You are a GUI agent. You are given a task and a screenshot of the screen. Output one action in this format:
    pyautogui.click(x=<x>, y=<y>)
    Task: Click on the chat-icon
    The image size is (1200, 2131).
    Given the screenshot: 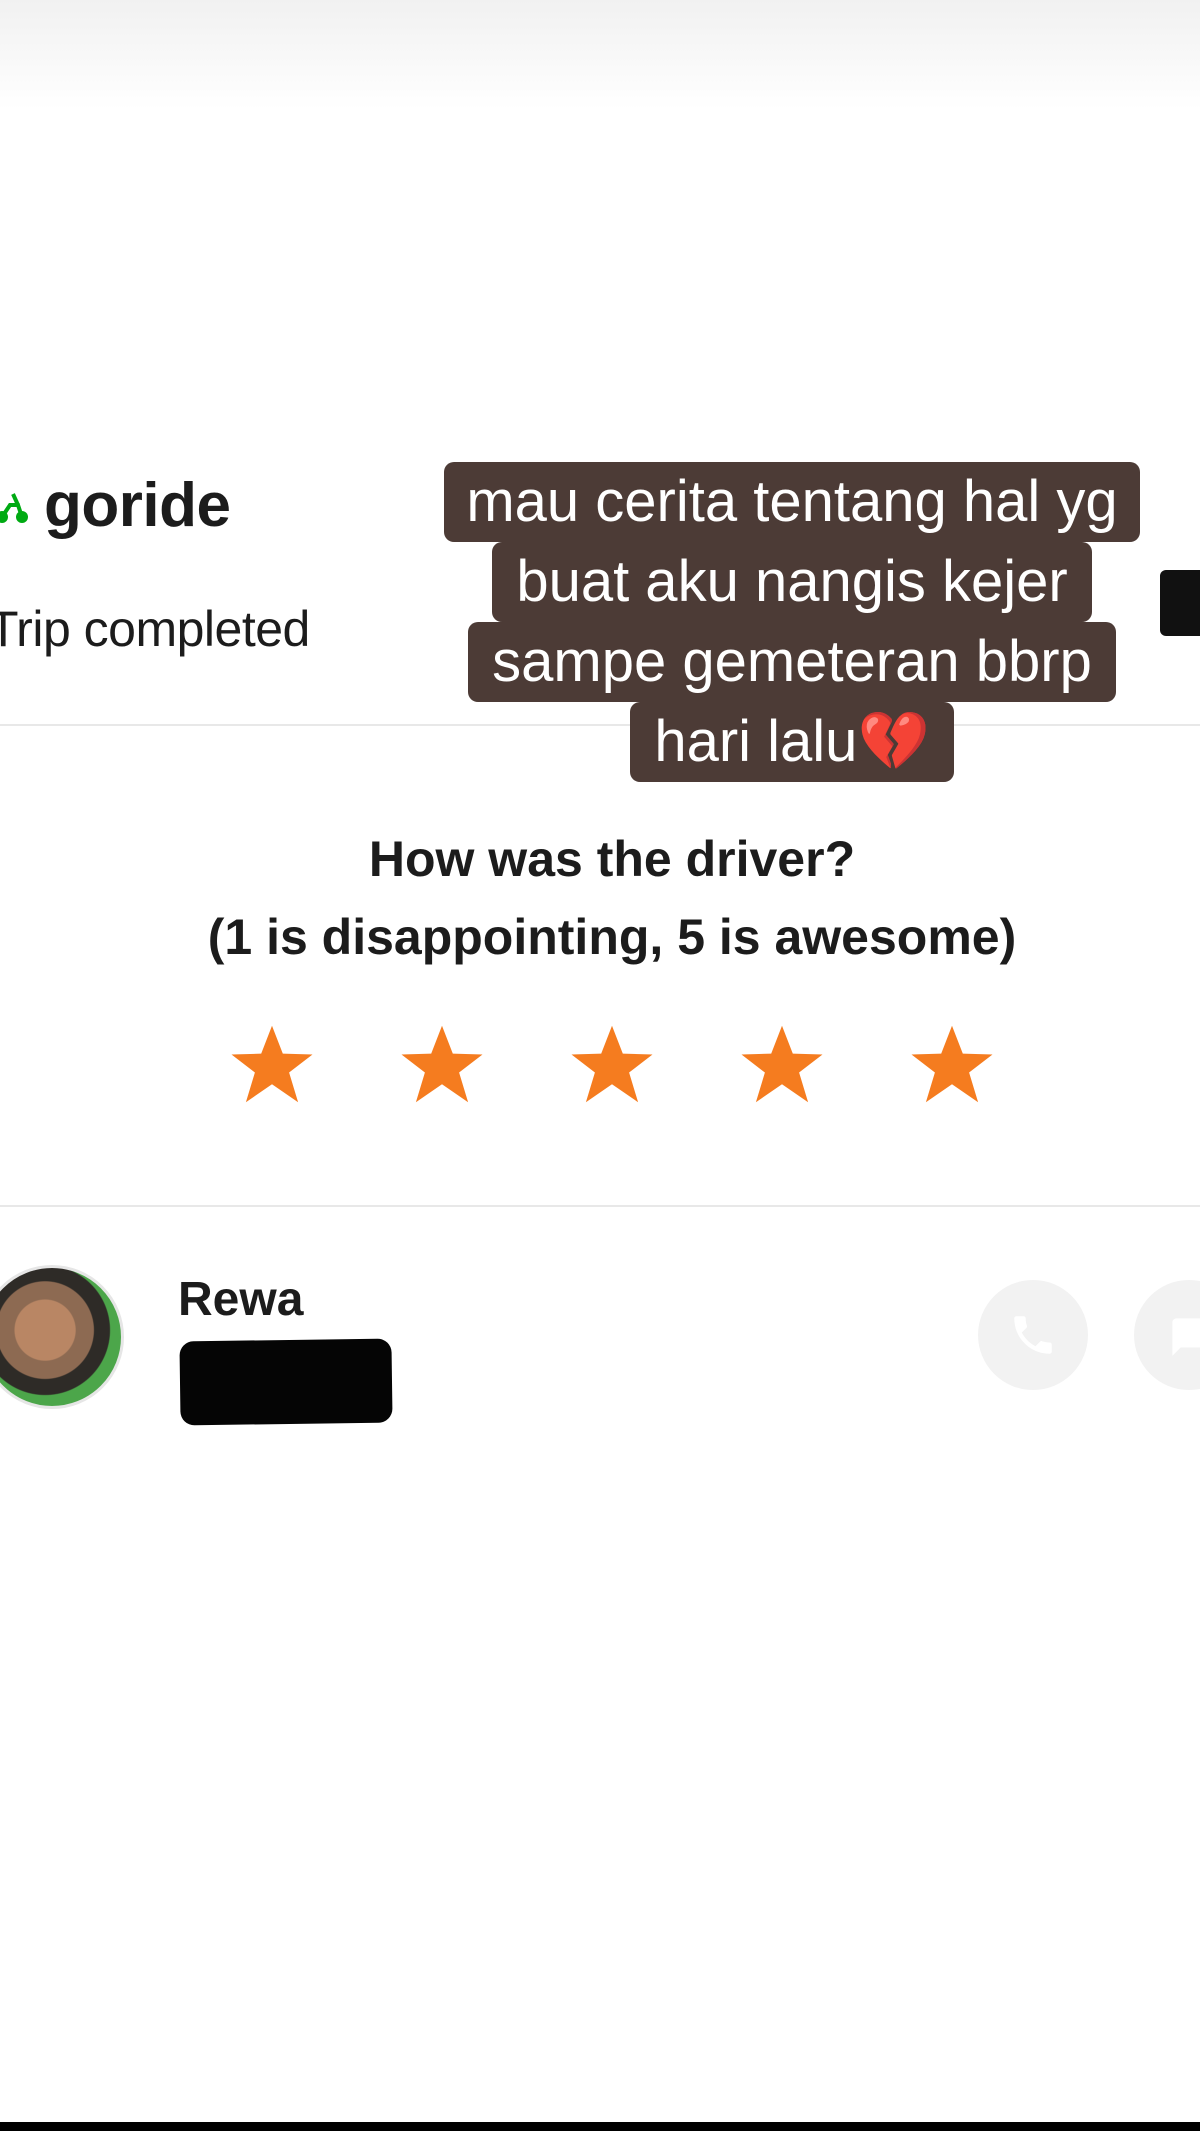 What is the action you would take?
    pyautogui.click(x=1186, y=1337)
    